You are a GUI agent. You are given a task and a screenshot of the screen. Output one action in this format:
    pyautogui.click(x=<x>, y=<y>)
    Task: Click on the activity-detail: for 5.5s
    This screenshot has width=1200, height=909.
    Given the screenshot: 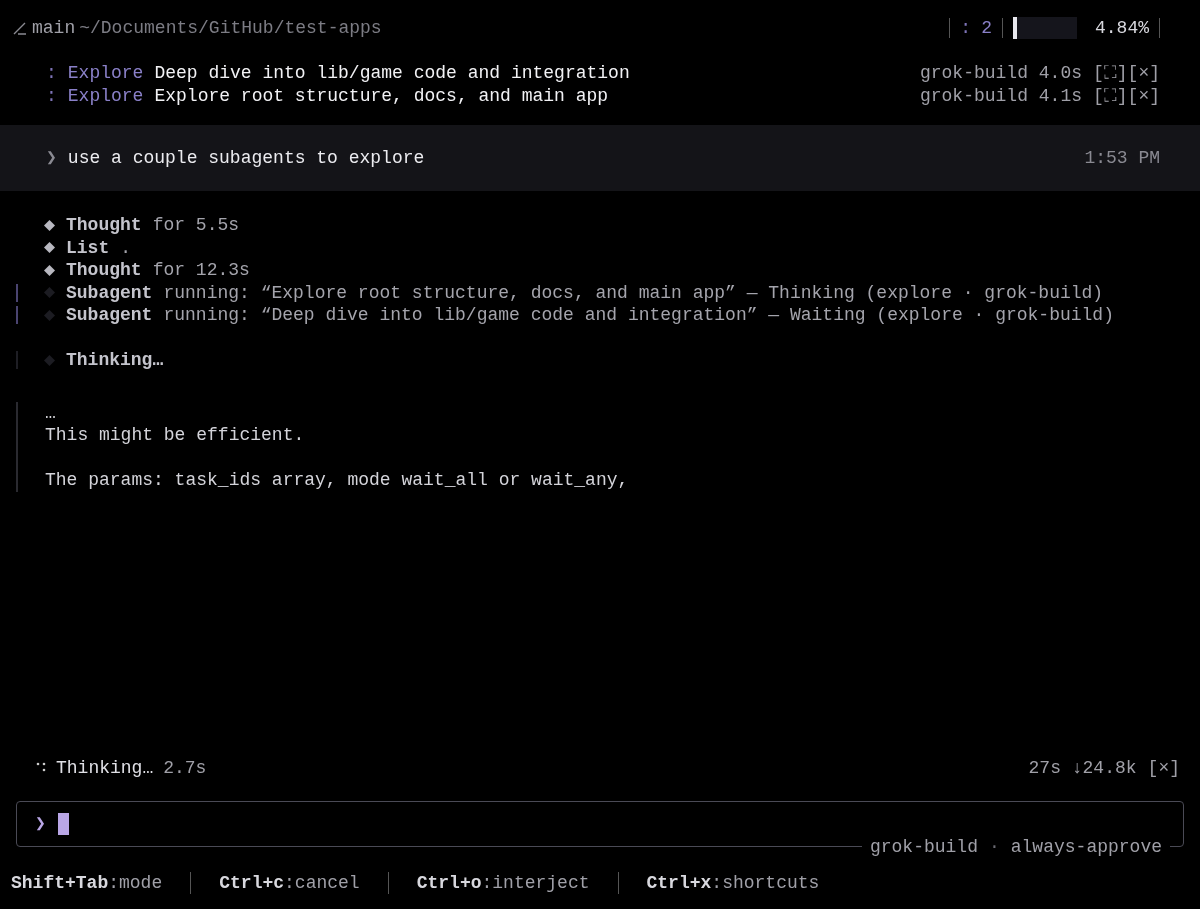 What is the action you would take?
    pyautogui.click(x=196, y=225)
    